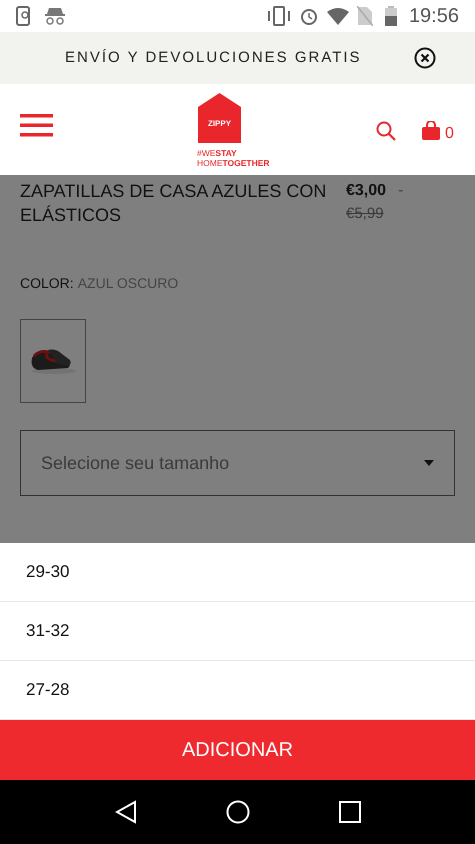  I want to click on wifi-icon, so click(337, 16).